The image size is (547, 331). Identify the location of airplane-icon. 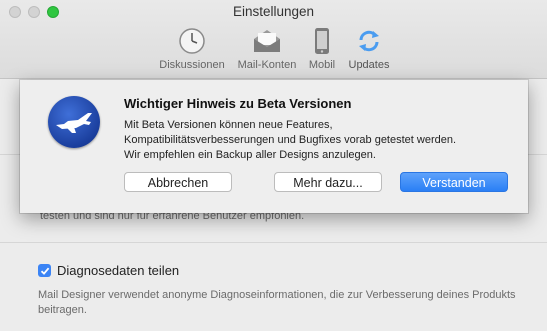
(74, 123).